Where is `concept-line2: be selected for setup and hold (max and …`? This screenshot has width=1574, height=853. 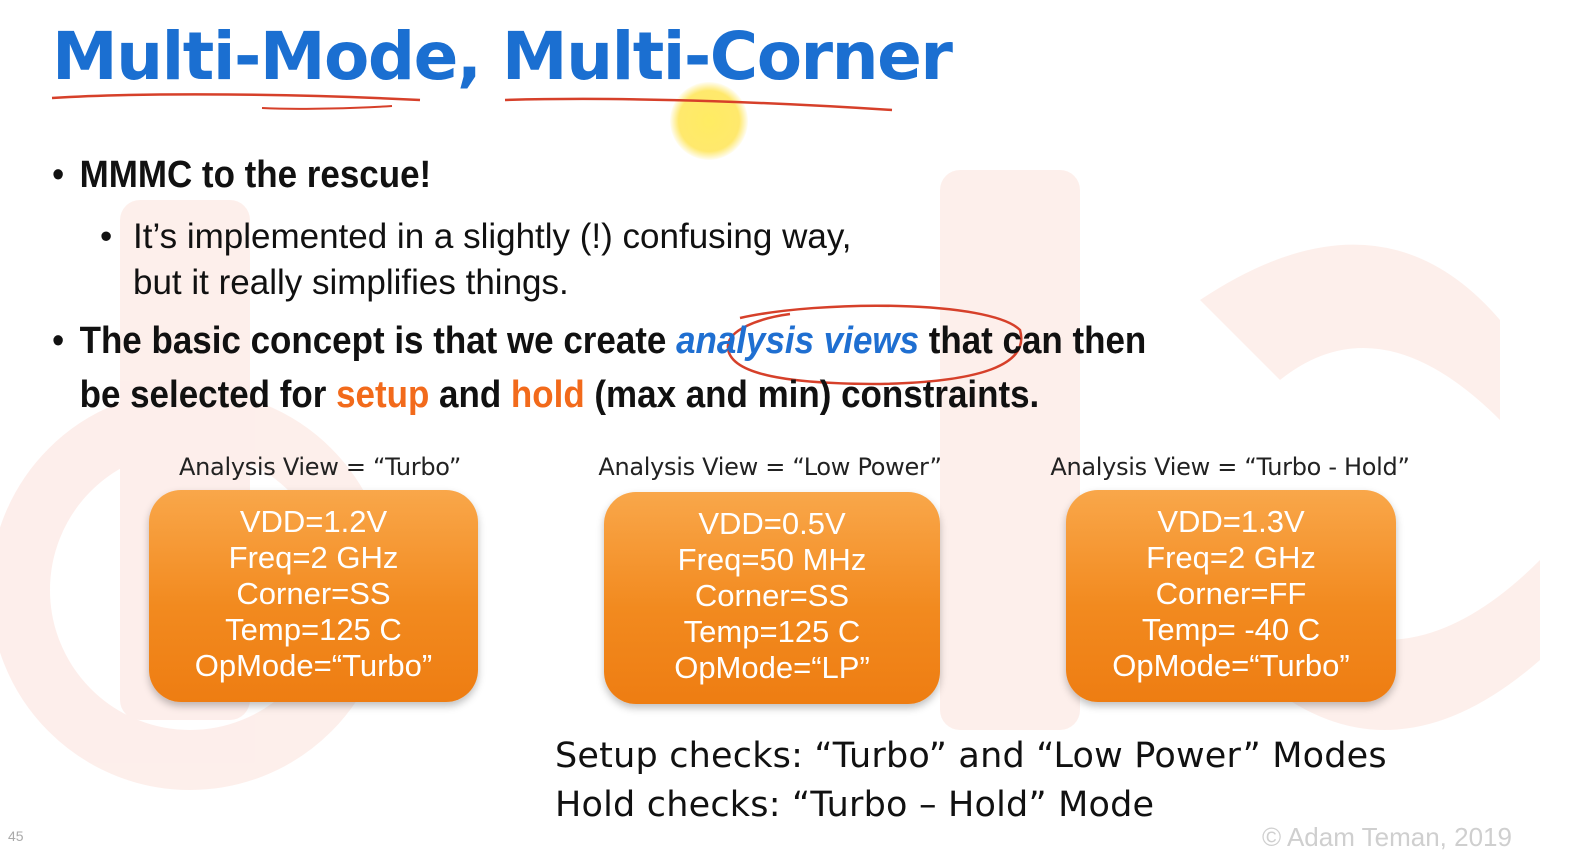
concept-line2: be selected for setup and hold (max and … is located at coordinates (696, 395).